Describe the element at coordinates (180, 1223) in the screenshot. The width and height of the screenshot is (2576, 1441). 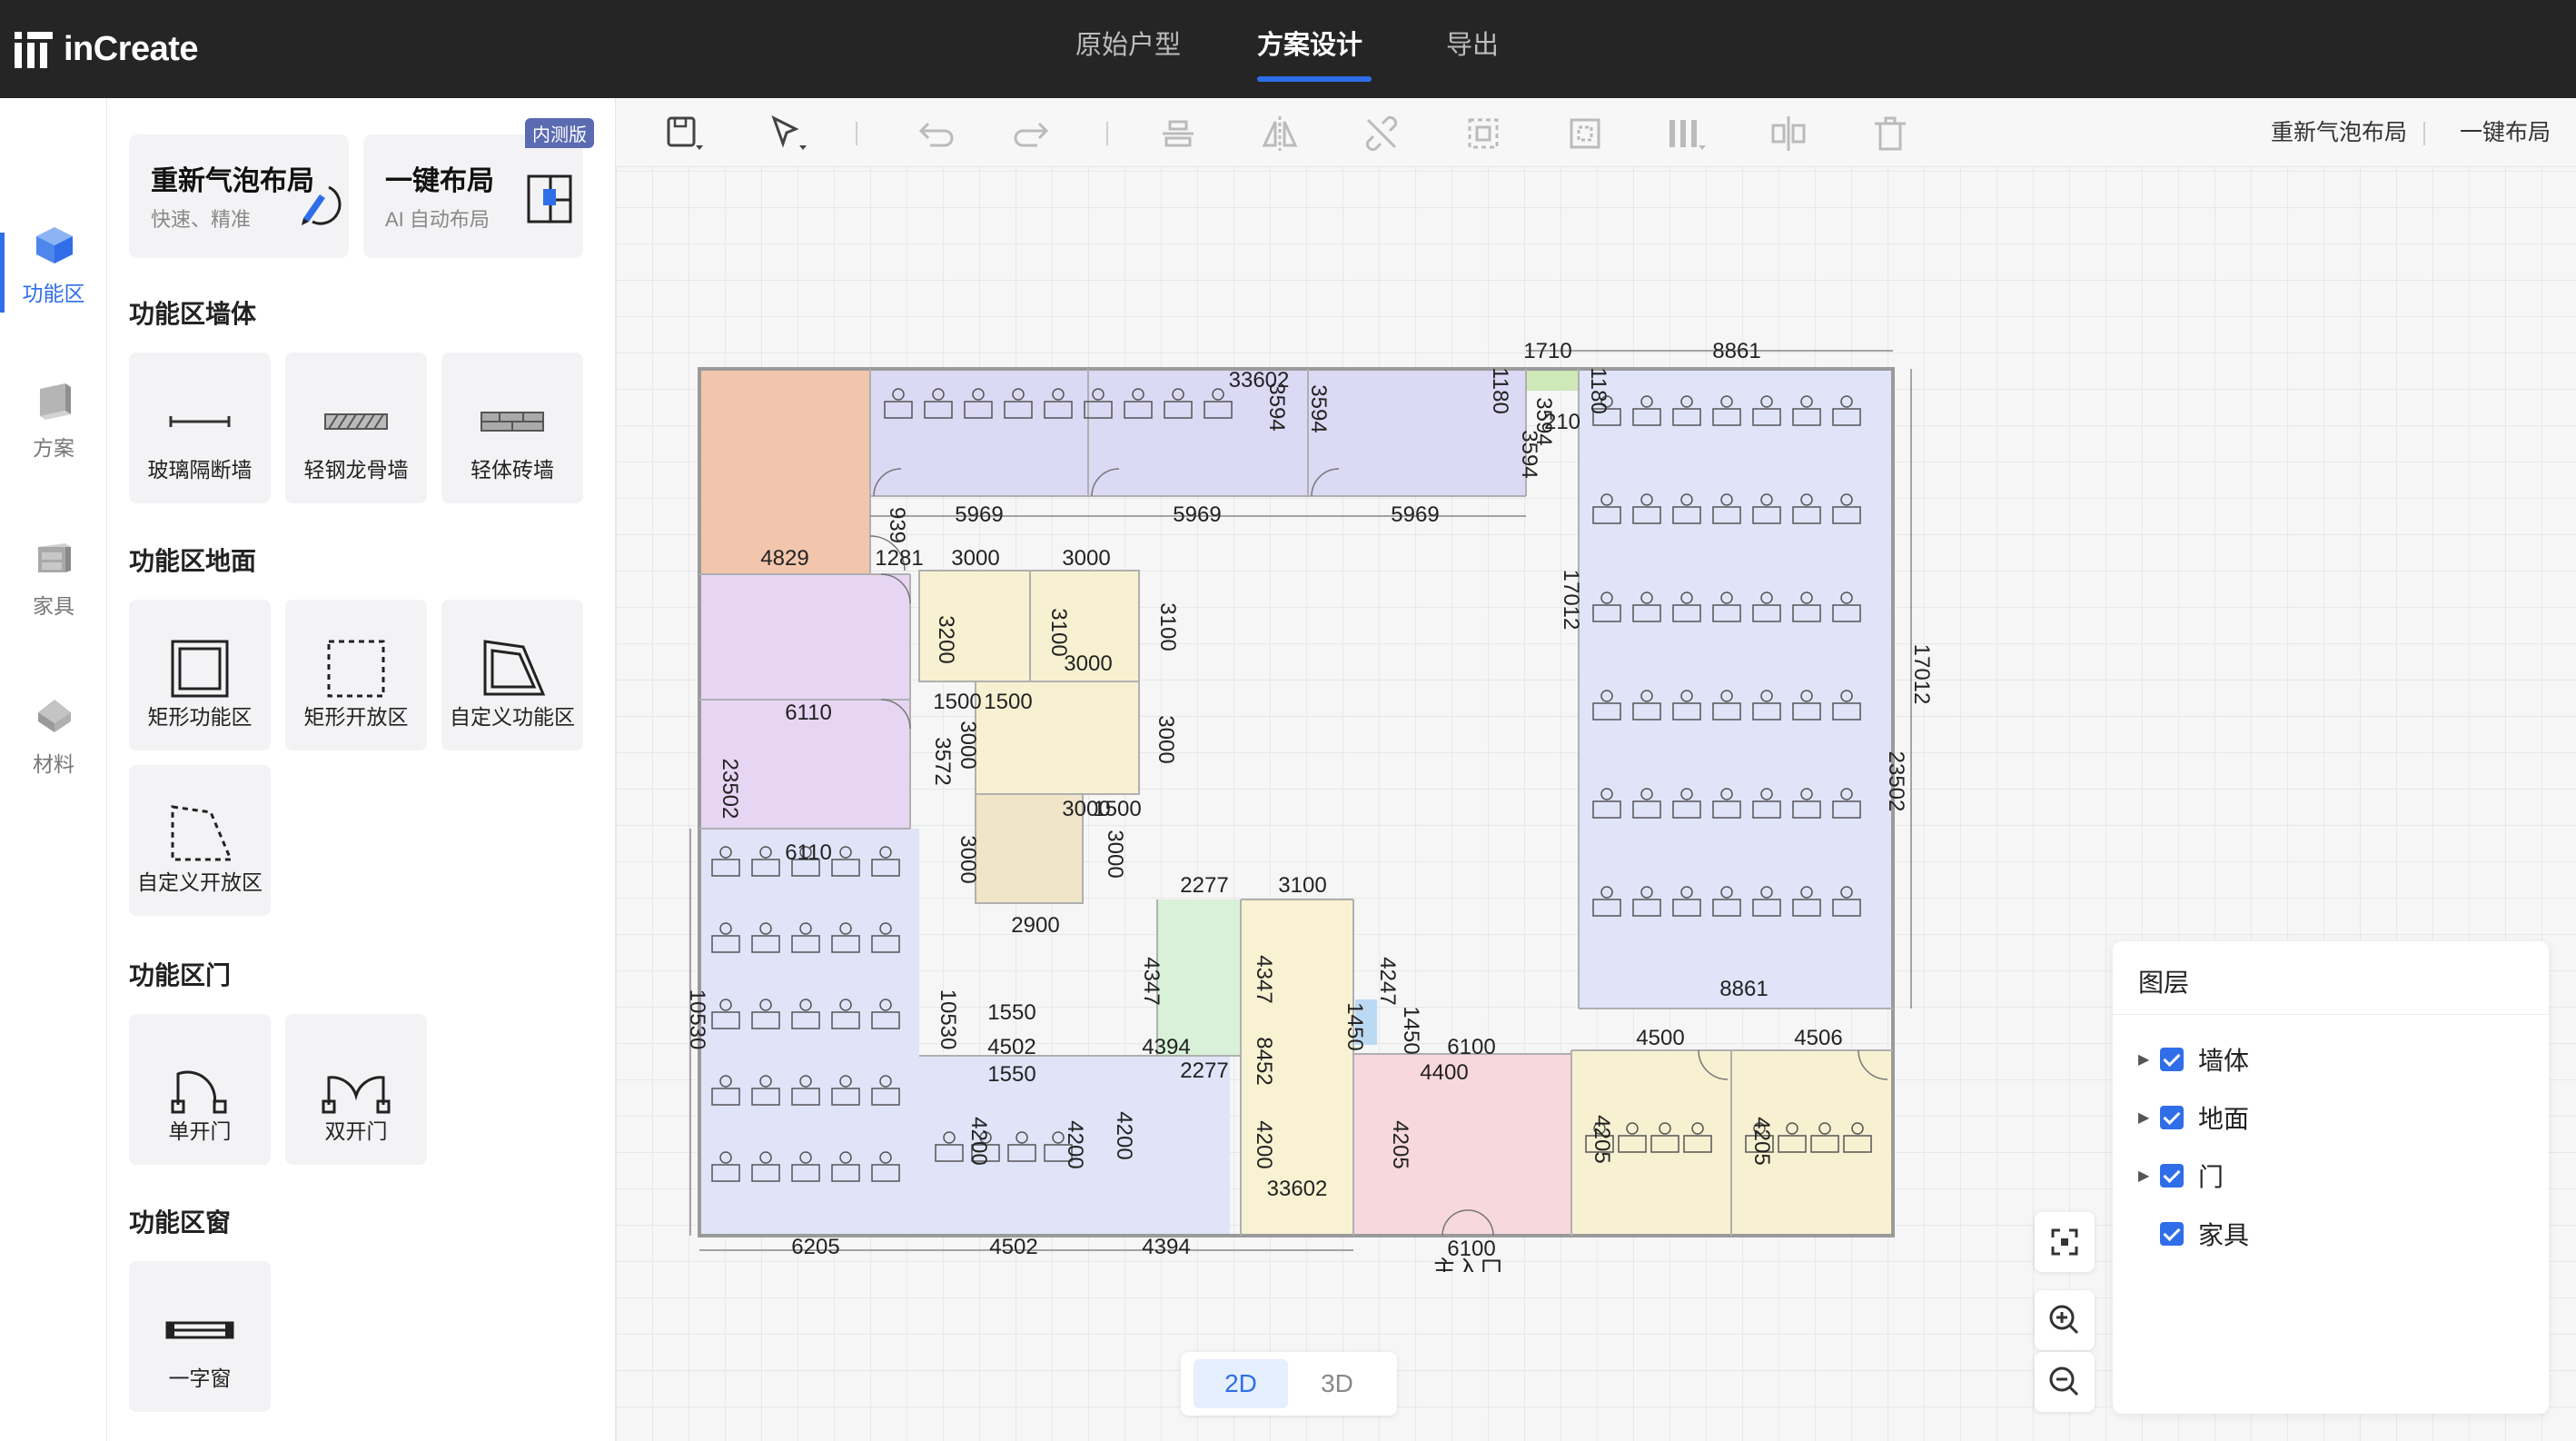
I see `section-title-windows: 功能区窗` at that location.